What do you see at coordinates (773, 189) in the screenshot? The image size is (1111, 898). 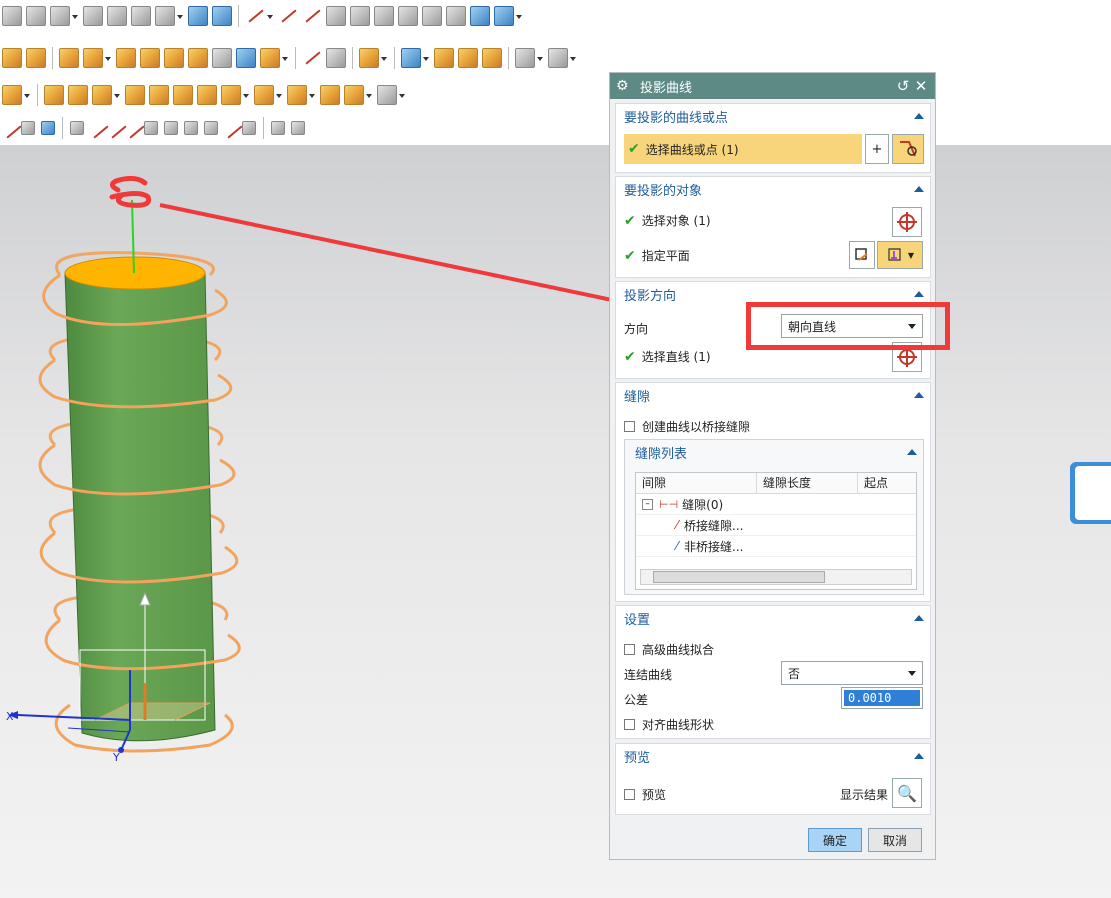 I see `section-header: 要投影的对象` at bounding box center [773, 189].